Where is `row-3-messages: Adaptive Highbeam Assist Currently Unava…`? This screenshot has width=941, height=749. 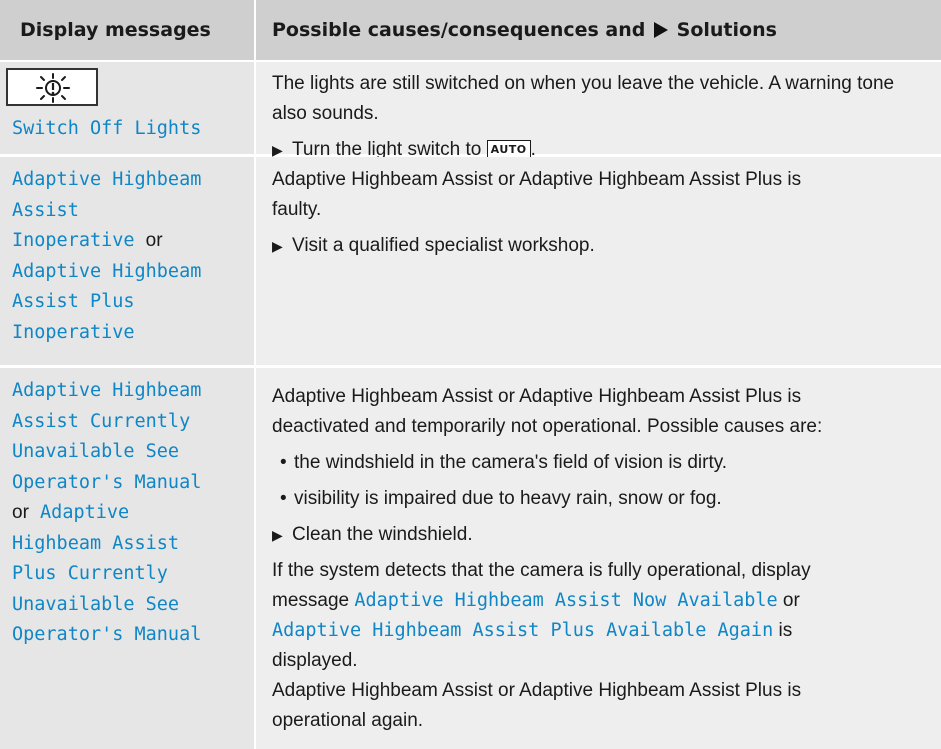
row-3-messages: Adaptive Highbeam Assist Currently Unava… is located at coordinates (133, 513).